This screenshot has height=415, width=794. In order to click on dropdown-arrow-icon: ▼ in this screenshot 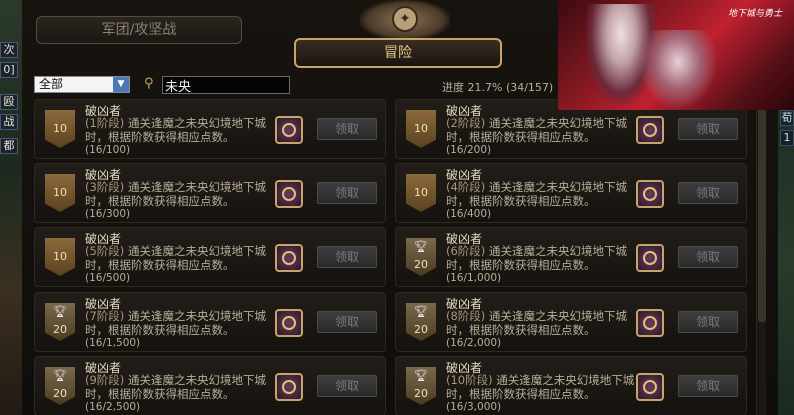, I will do `click(121, 84)`.